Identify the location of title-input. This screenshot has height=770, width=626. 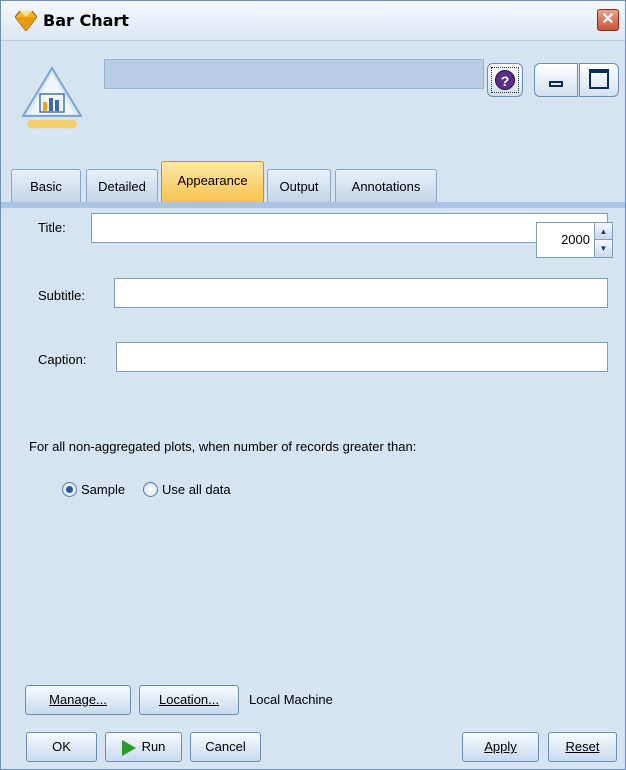
(349, 228).